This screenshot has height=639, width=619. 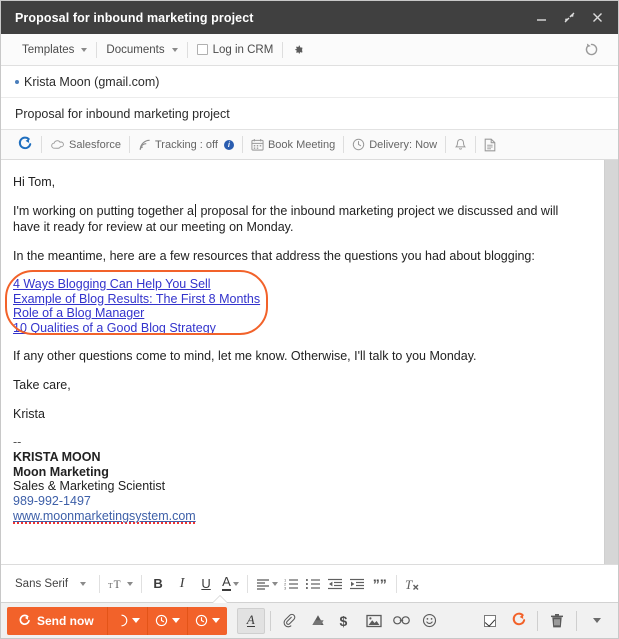 I want to click on tracking-button: Tracking : off i, so click(x=186, y=144).